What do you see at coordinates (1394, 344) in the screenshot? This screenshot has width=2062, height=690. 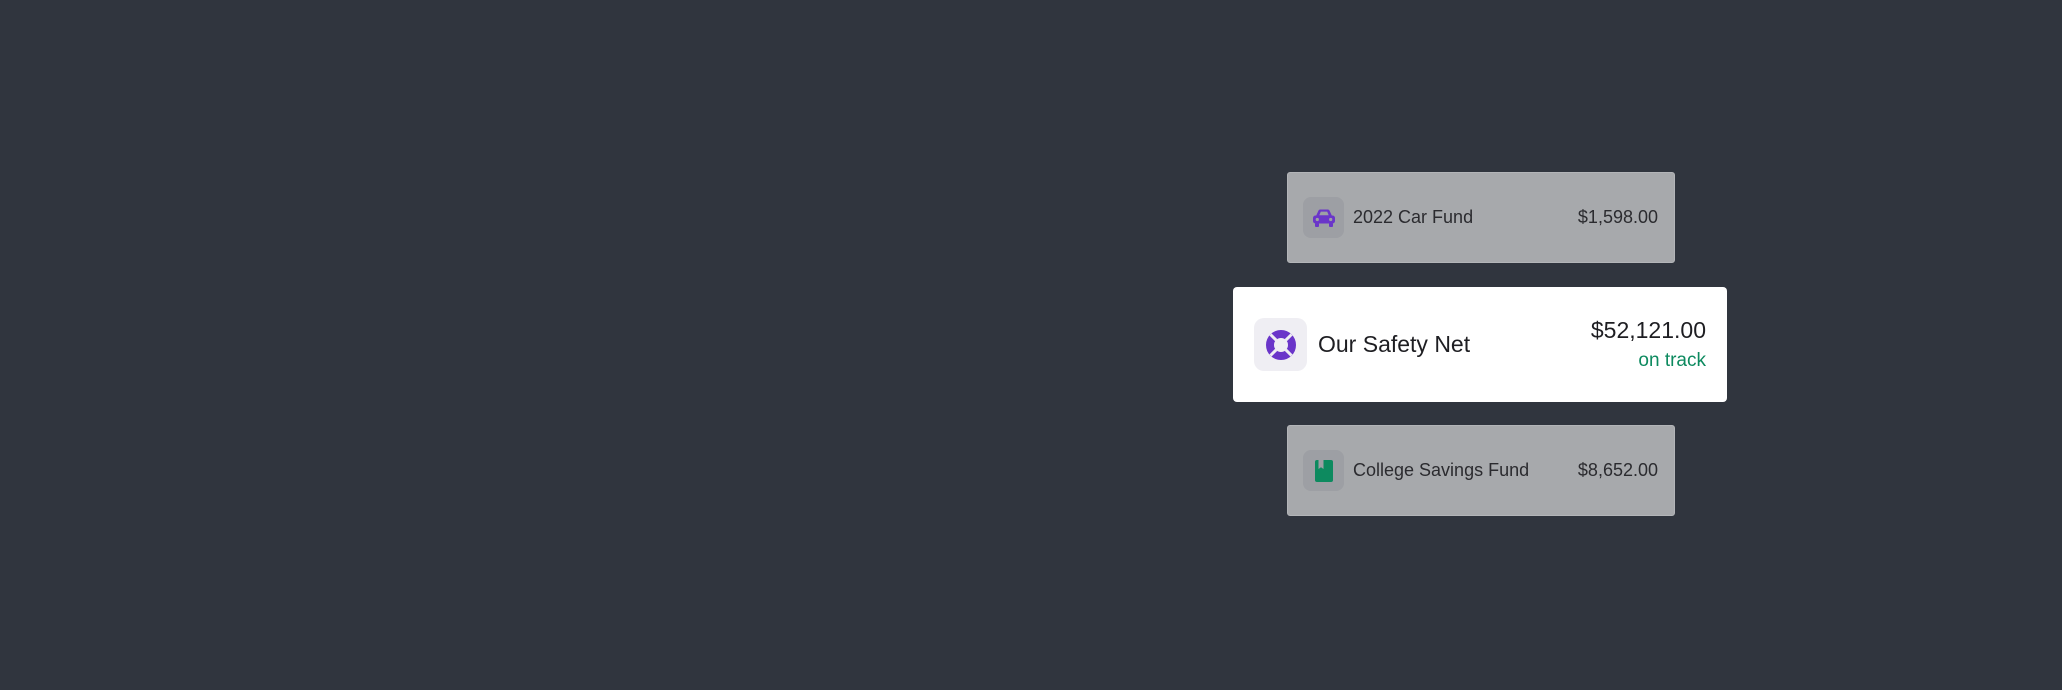 I see `goal-name: Our Safety Net` at bounding box center [1394, 344].